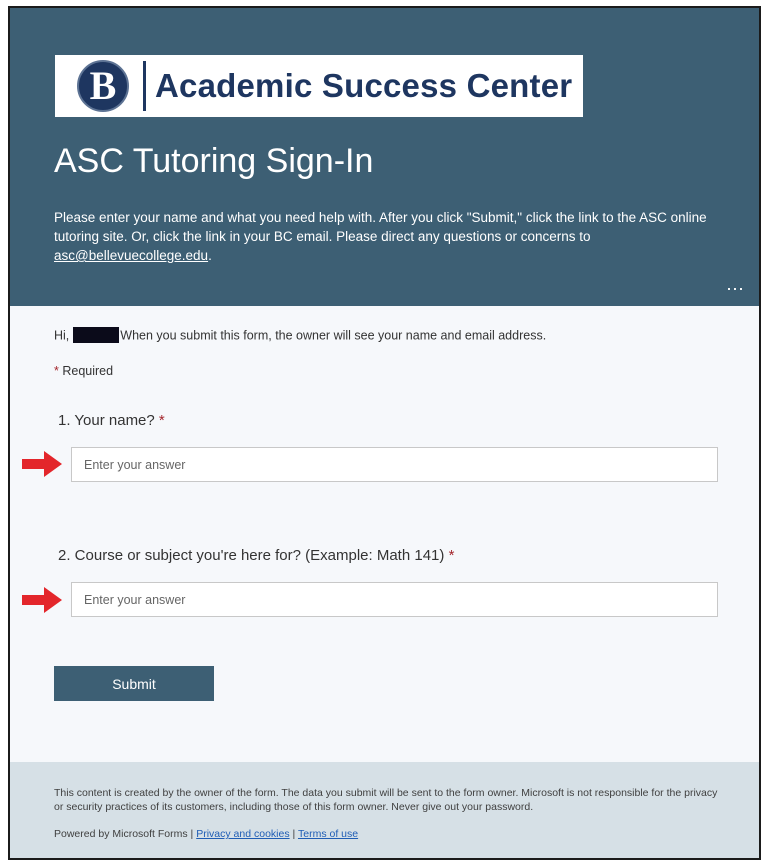 This screenshot has height=866, width=767. I want to click on question-1-required-star: *, so click(161, 420).